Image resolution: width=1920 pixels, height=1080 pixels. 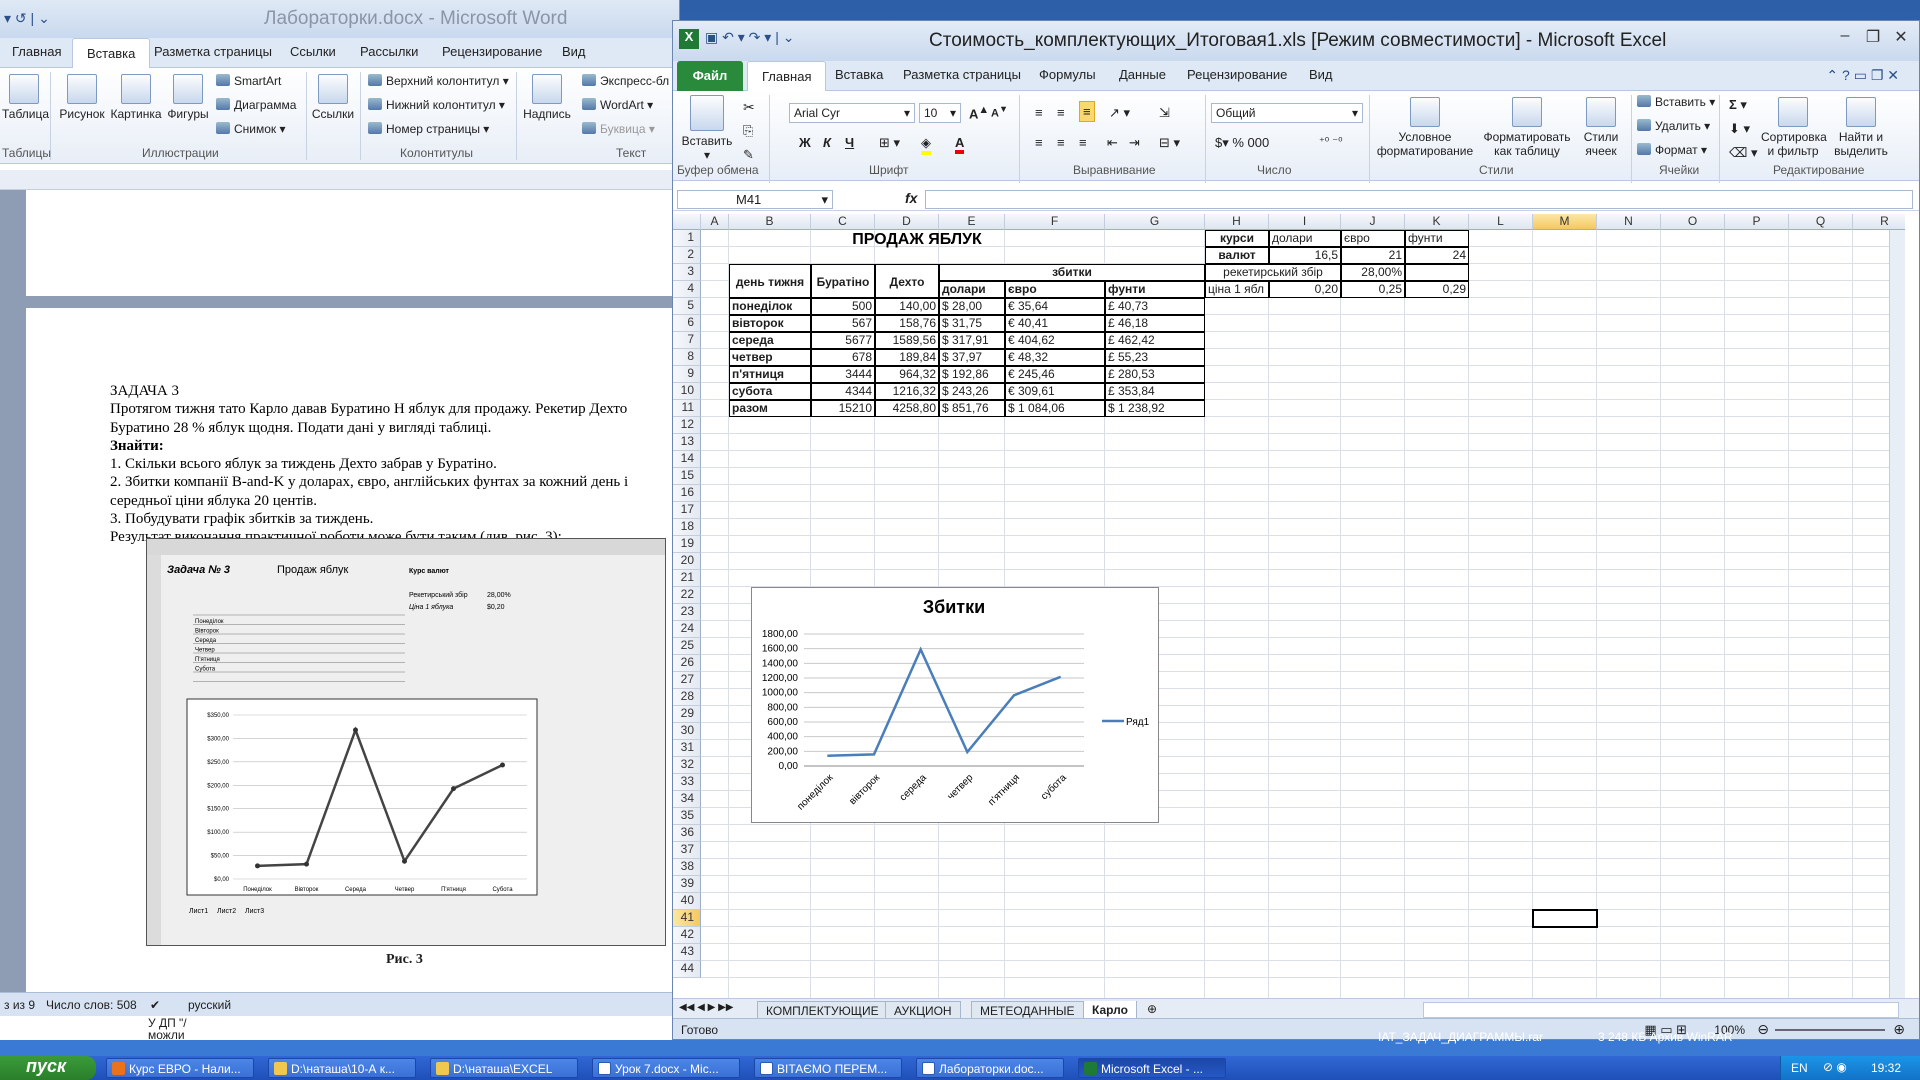 What do you see at coordinates (504, 1068) in the screenshot?
I see `task-folder-excel: D:\наташа\EXCEL` at bounding box center [504, 1068].